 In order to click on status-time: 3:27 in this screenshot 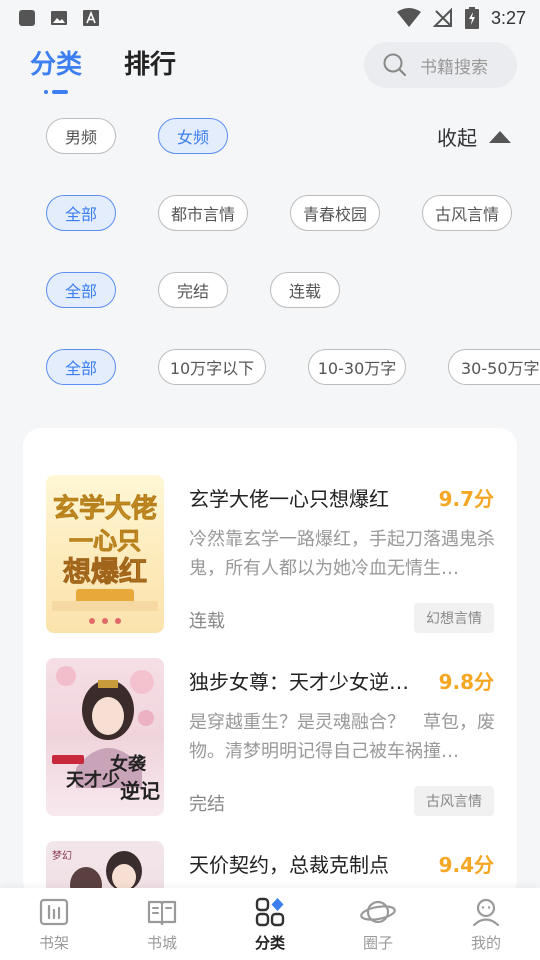, I will do `click(508, 17)`.